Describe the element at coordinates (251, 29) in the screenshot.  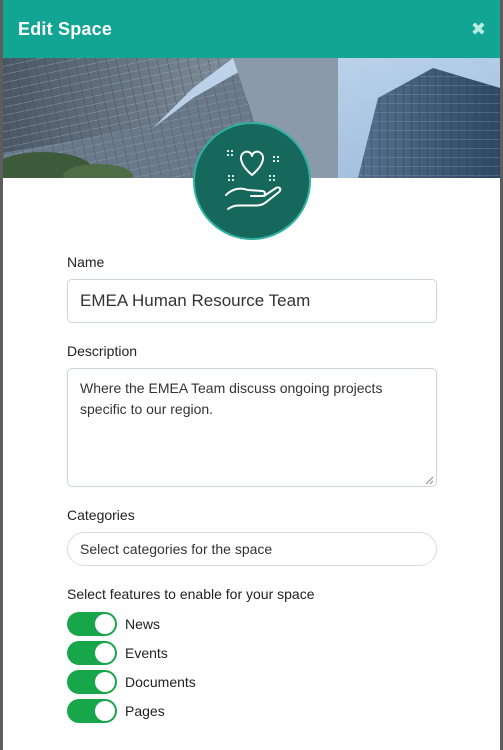
I see `dialog-header: Edit Space ✖` at that location.